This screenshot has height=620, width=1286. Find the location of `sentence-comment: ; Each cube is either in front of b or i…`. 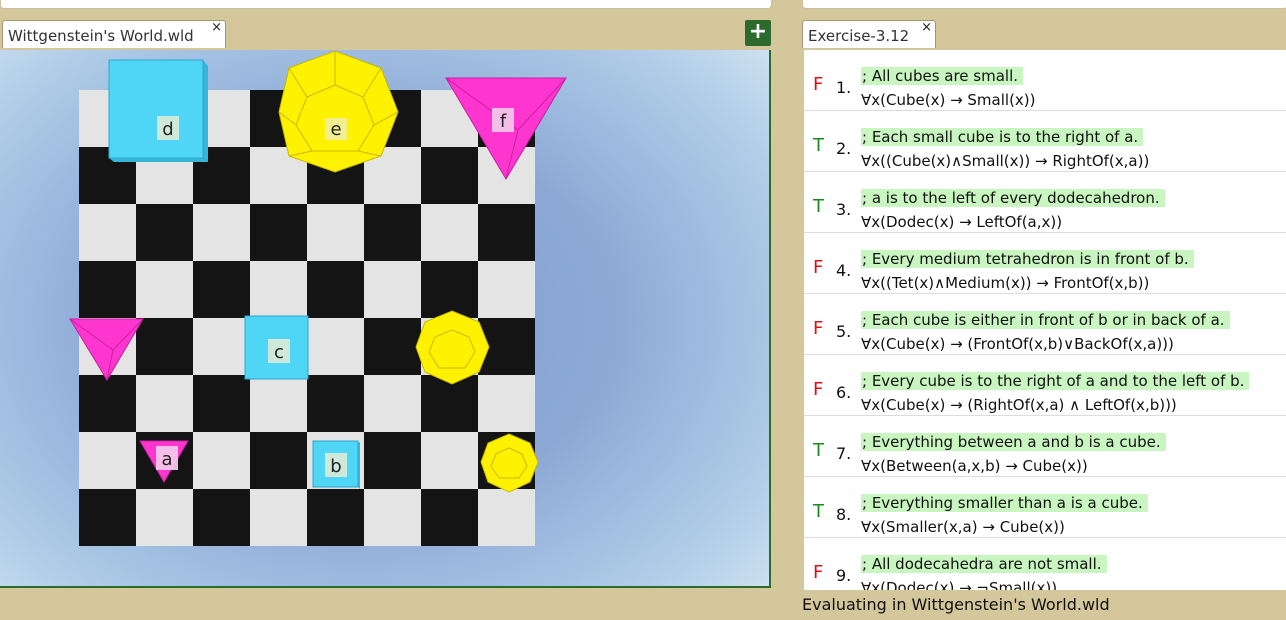

sentence-comment: ; Each cube is either in front of b or i… is located at coordinates (1045, 320).